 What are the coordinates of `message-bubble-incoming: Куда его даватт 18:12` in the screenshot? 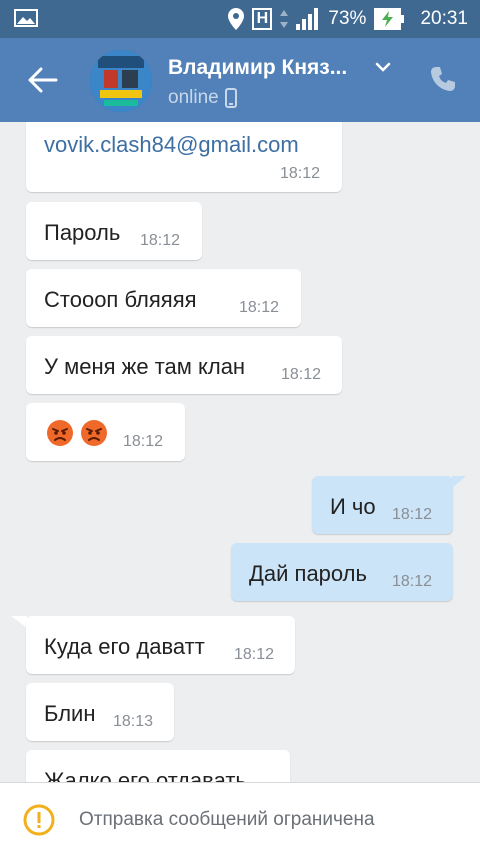 It's located at (160, 645).